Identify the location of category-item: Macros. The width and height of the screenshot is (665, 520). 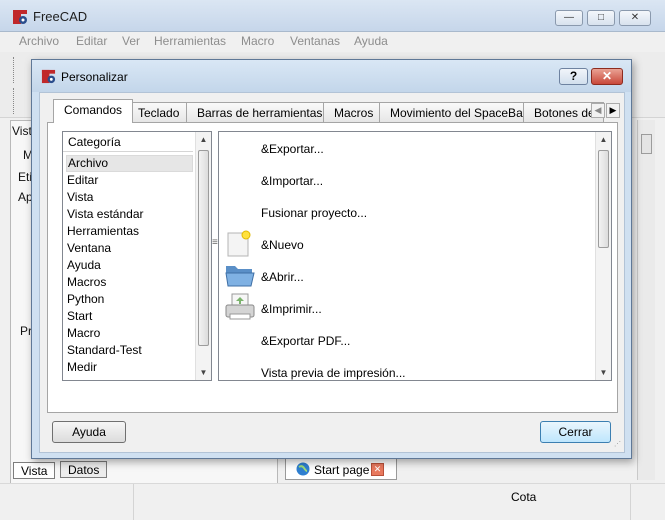
(129, 283).